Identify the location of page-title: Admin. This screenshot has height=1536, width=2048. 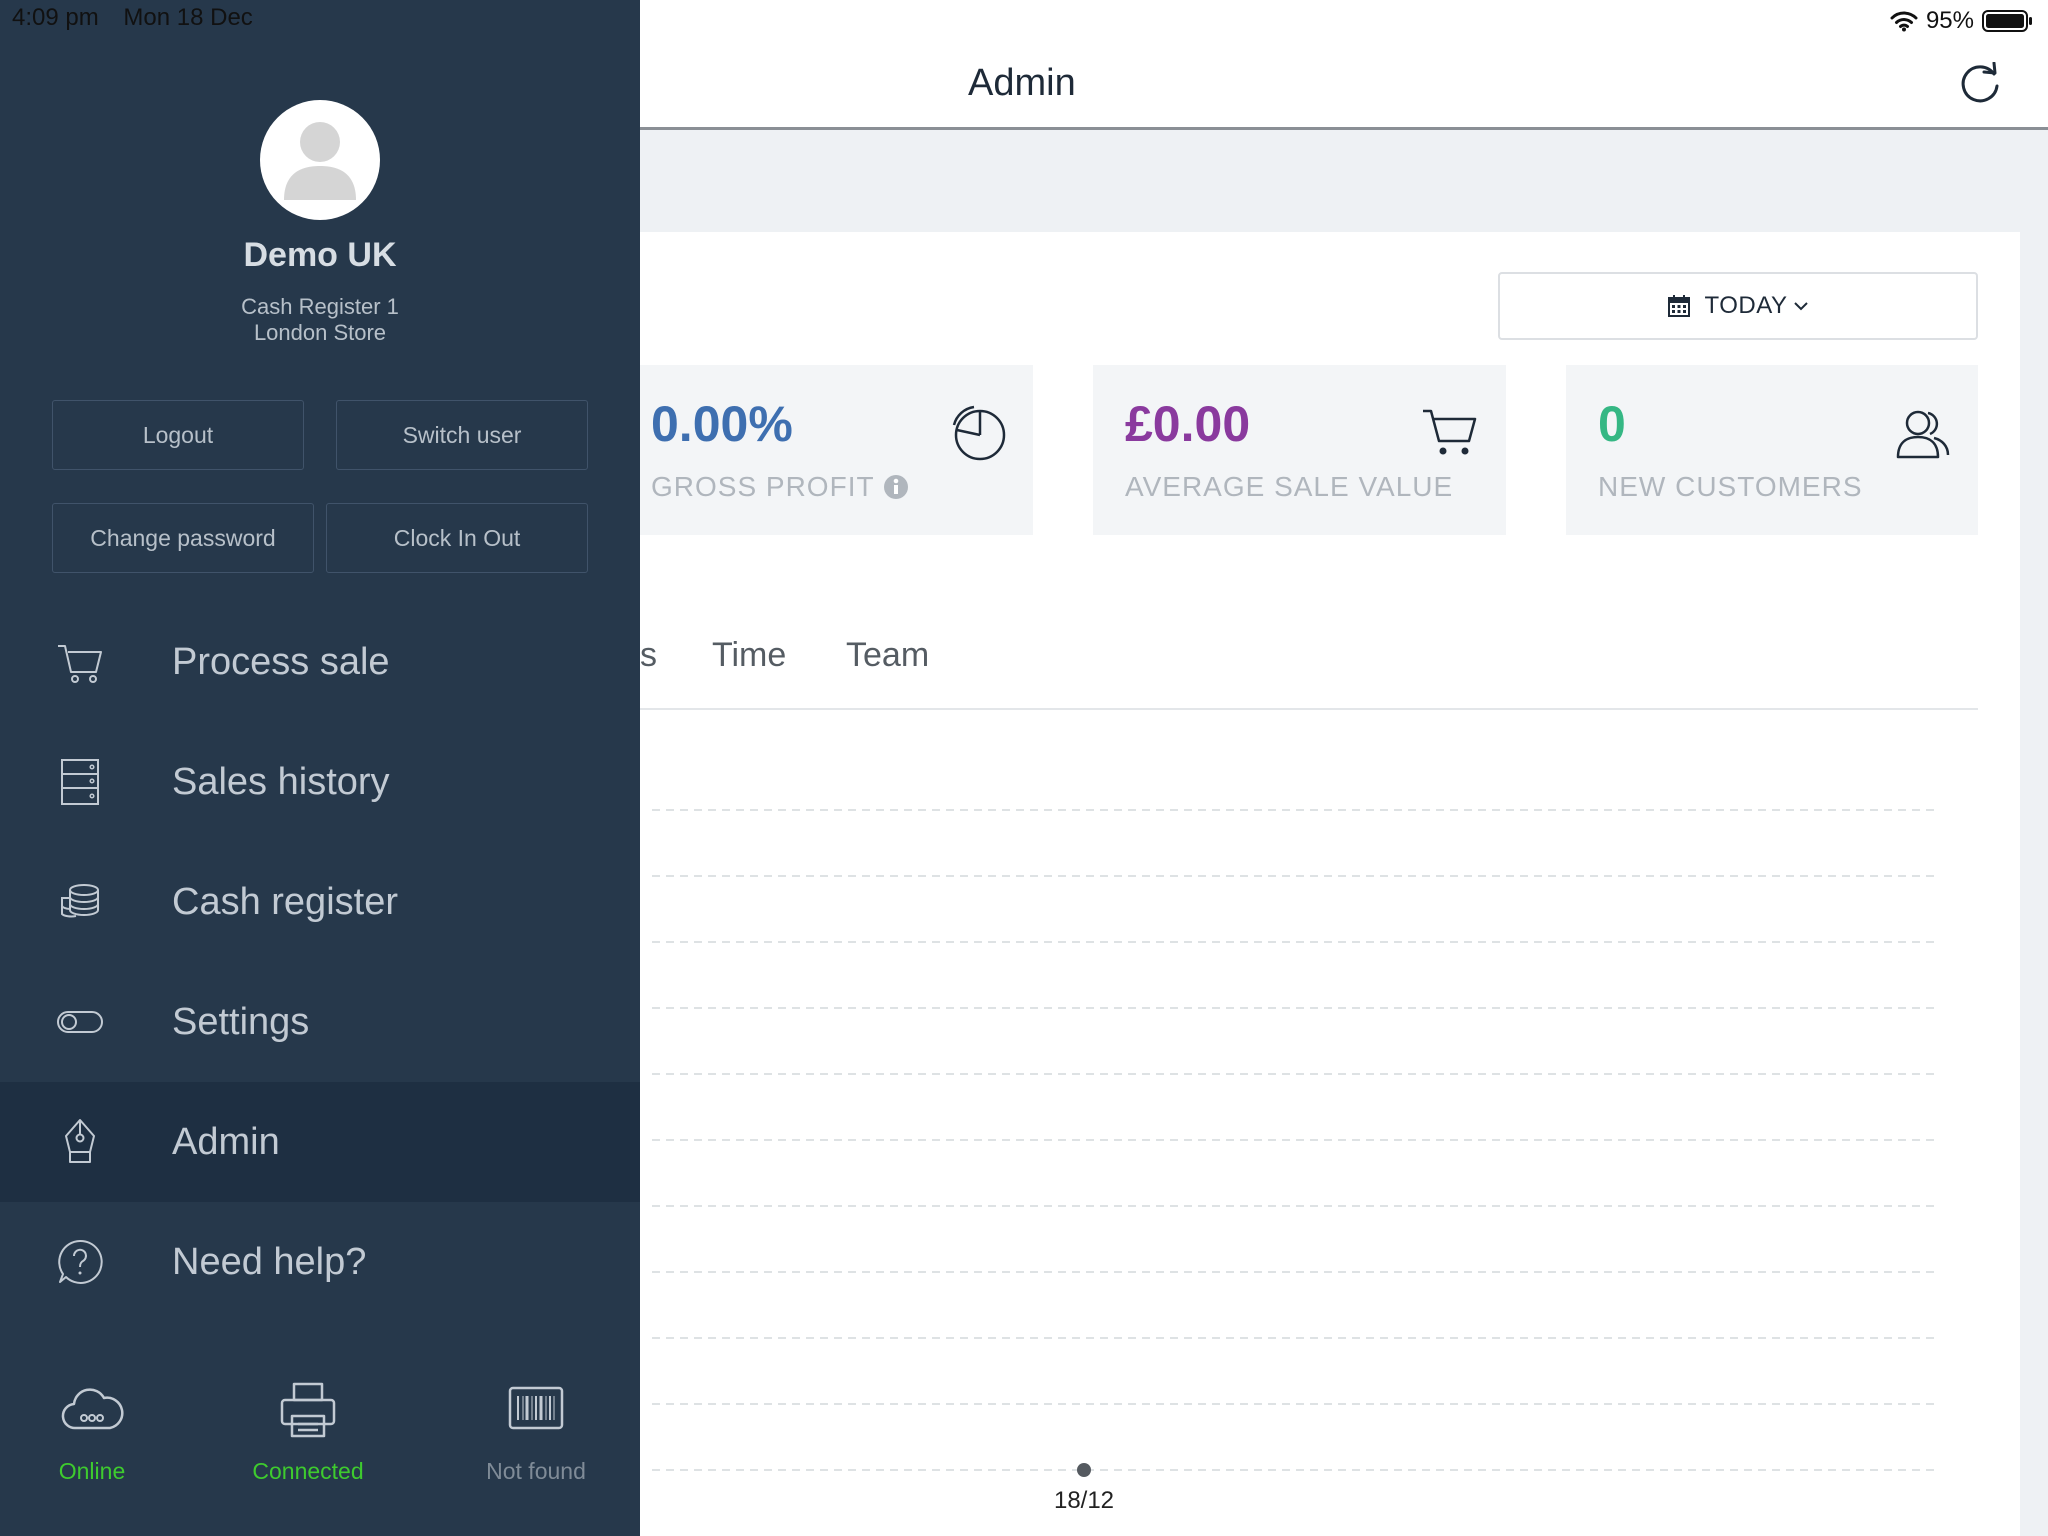
(1022, 83).